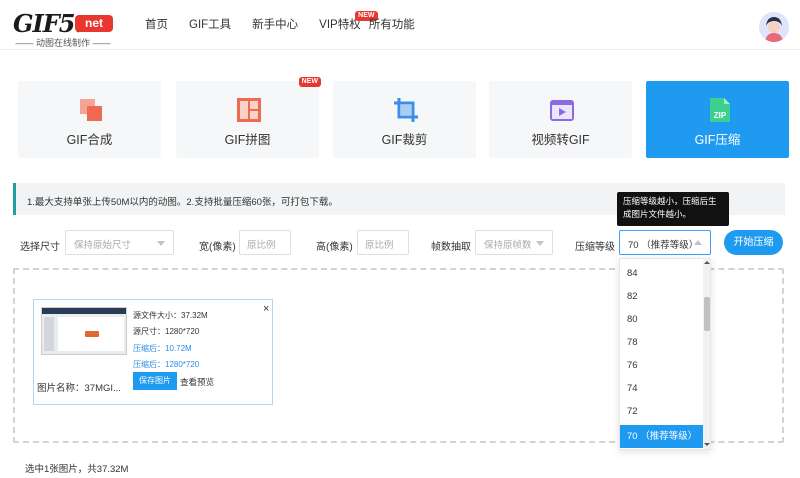 This screenshot has width=800, height=478. What do you see at coordinates (663, 245) in the screenshot?
I see `level-select-value: 70 （推荐等级）` at bounding box center [663, 245].